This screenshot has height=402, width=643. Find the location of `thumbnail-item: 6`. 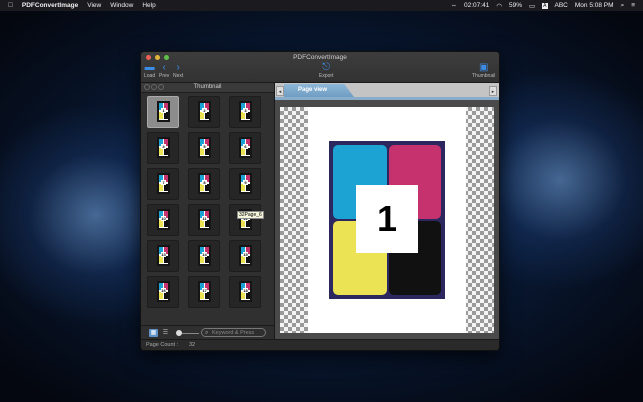

thumbnail-item: 6 is located at coordinates (245, 148).